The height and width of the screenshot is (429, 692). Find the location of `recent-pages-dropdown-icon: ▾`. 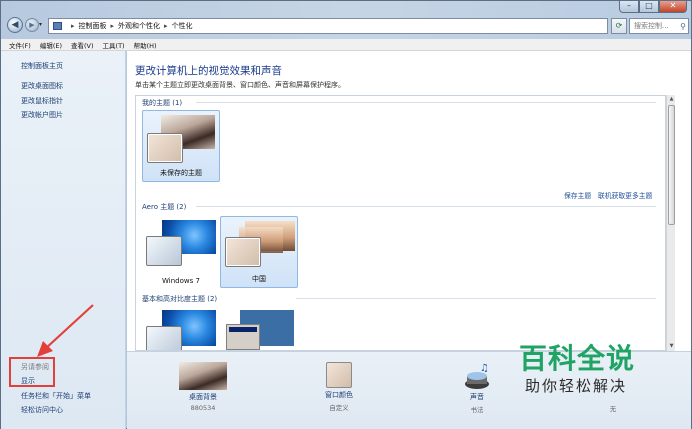

recent-pages-dropdown-icon: ▾ is located at coordinates (40, 24).